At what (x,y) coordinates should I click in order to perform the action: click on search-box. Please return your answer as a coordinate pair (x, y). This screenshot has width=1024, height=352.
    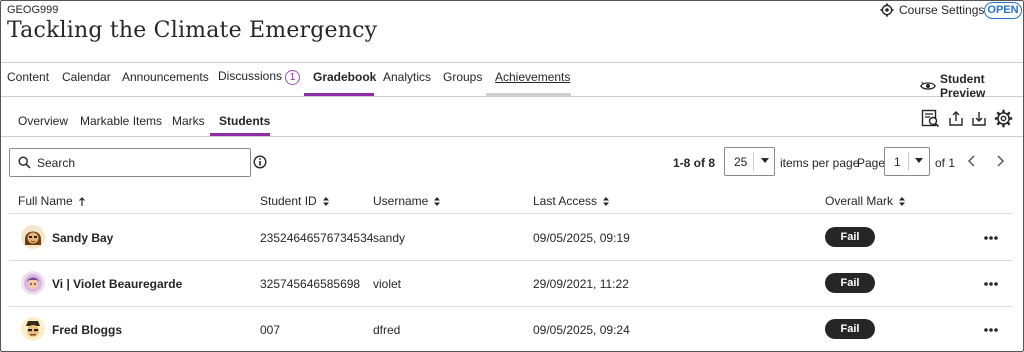
    Looking at the image, I should click on (130, 162).